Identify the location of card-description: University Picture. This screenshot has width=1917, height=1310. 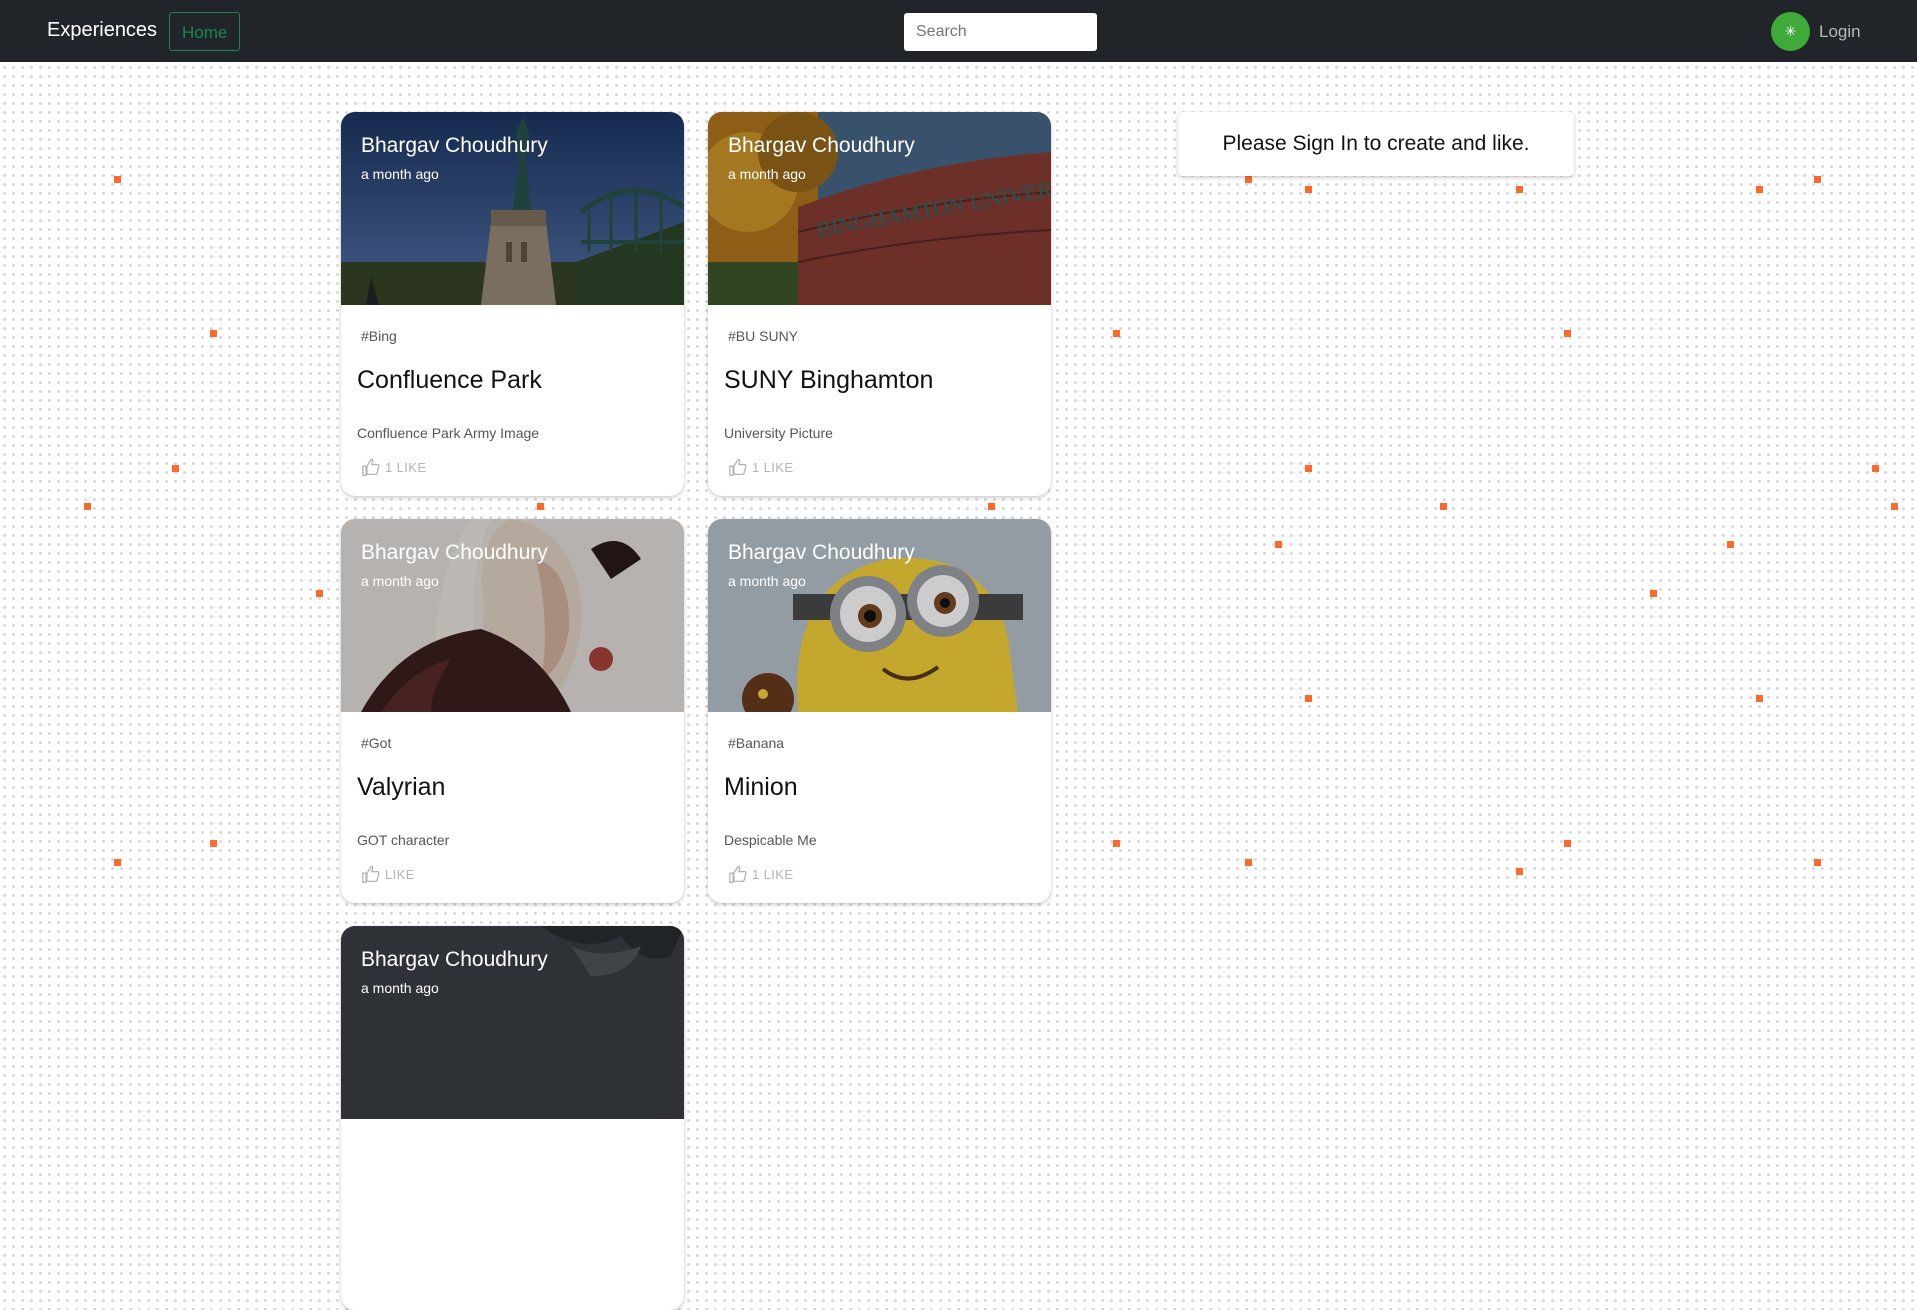
(778, 433).